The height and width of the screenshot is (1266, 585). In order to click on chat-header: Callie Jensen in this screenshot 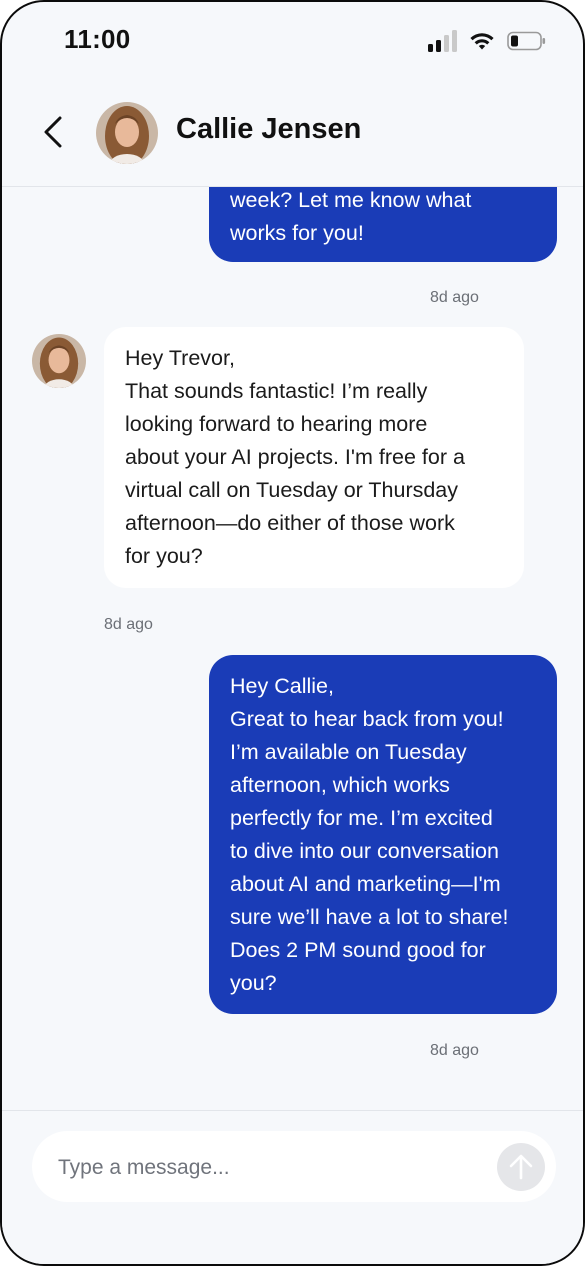, I will do `click(292, 133)`.